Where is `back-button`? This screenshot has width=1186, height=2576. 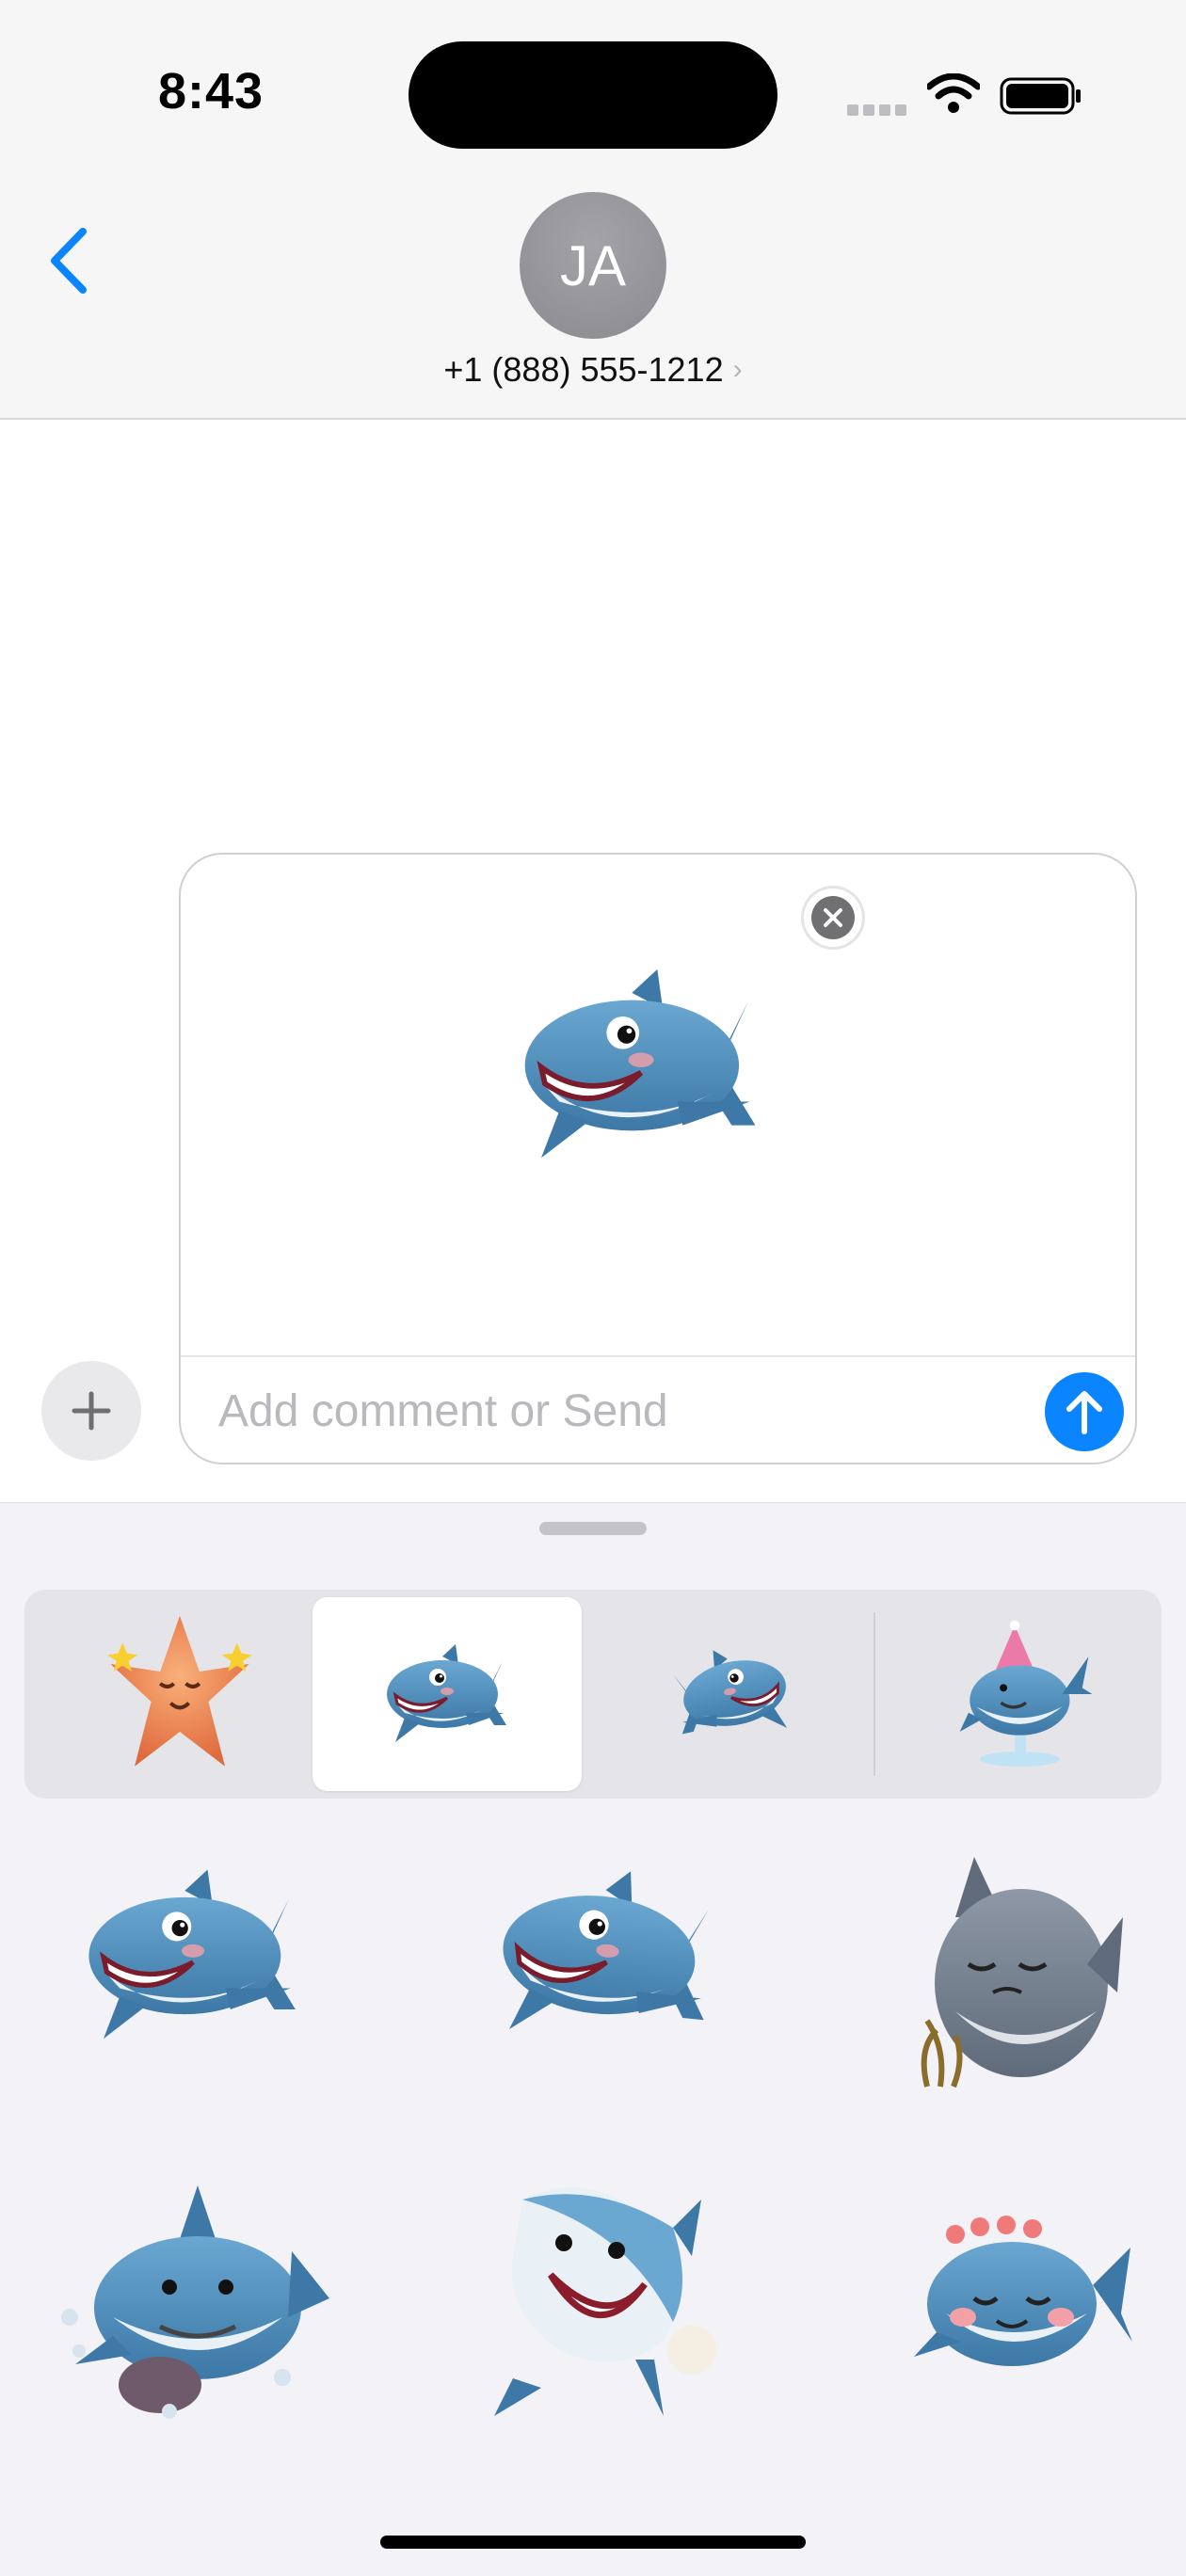
back-button is located at coordinates (68, 261).